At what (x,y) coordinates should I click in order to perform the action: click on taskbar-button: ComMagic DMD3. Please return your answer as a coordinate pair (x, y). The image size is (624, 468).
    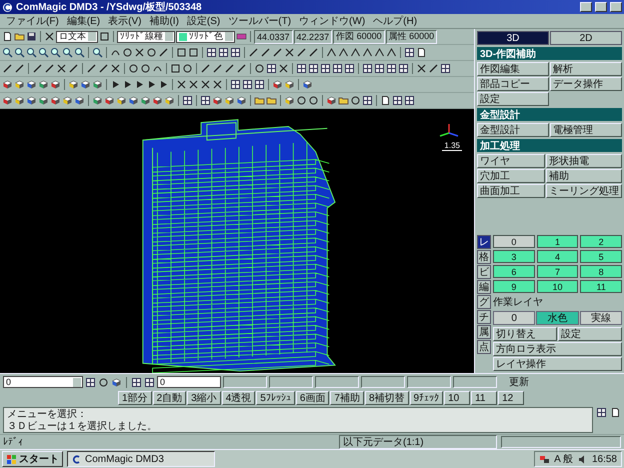
    Looking at the image, I should click on (141, 459).